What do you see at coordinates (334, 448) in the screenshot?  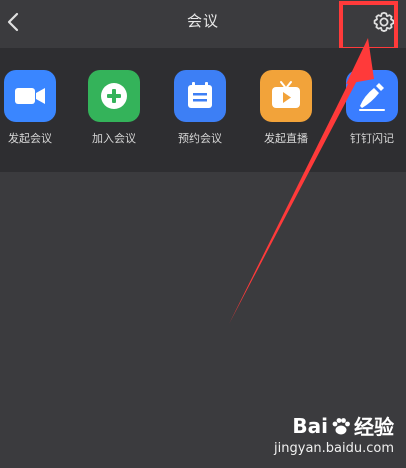 I see `watermark-url: jingyan.baidu.com` at bounding box center [334, 448].